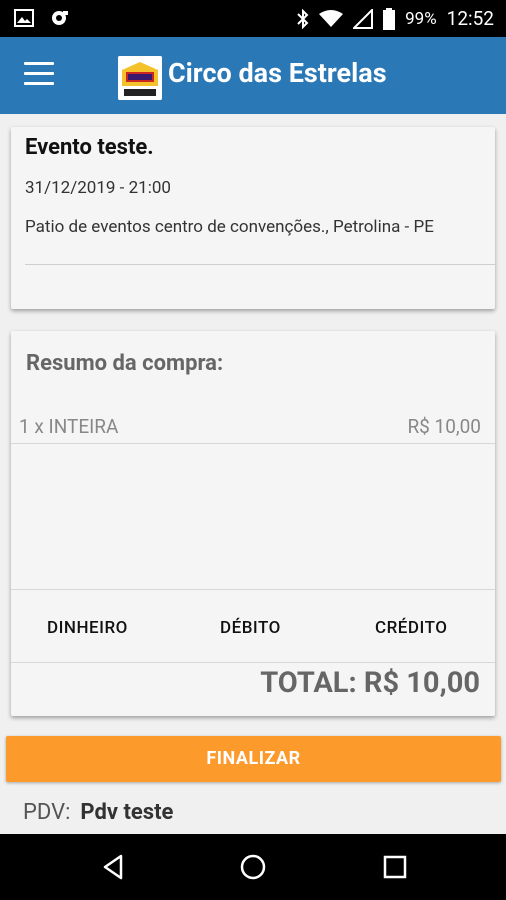 The height and width of the screenshot is (900, 506). I want to click on payment-methods: DINHEIRO DÉBITO CRÉDITO, so click(253, 626).